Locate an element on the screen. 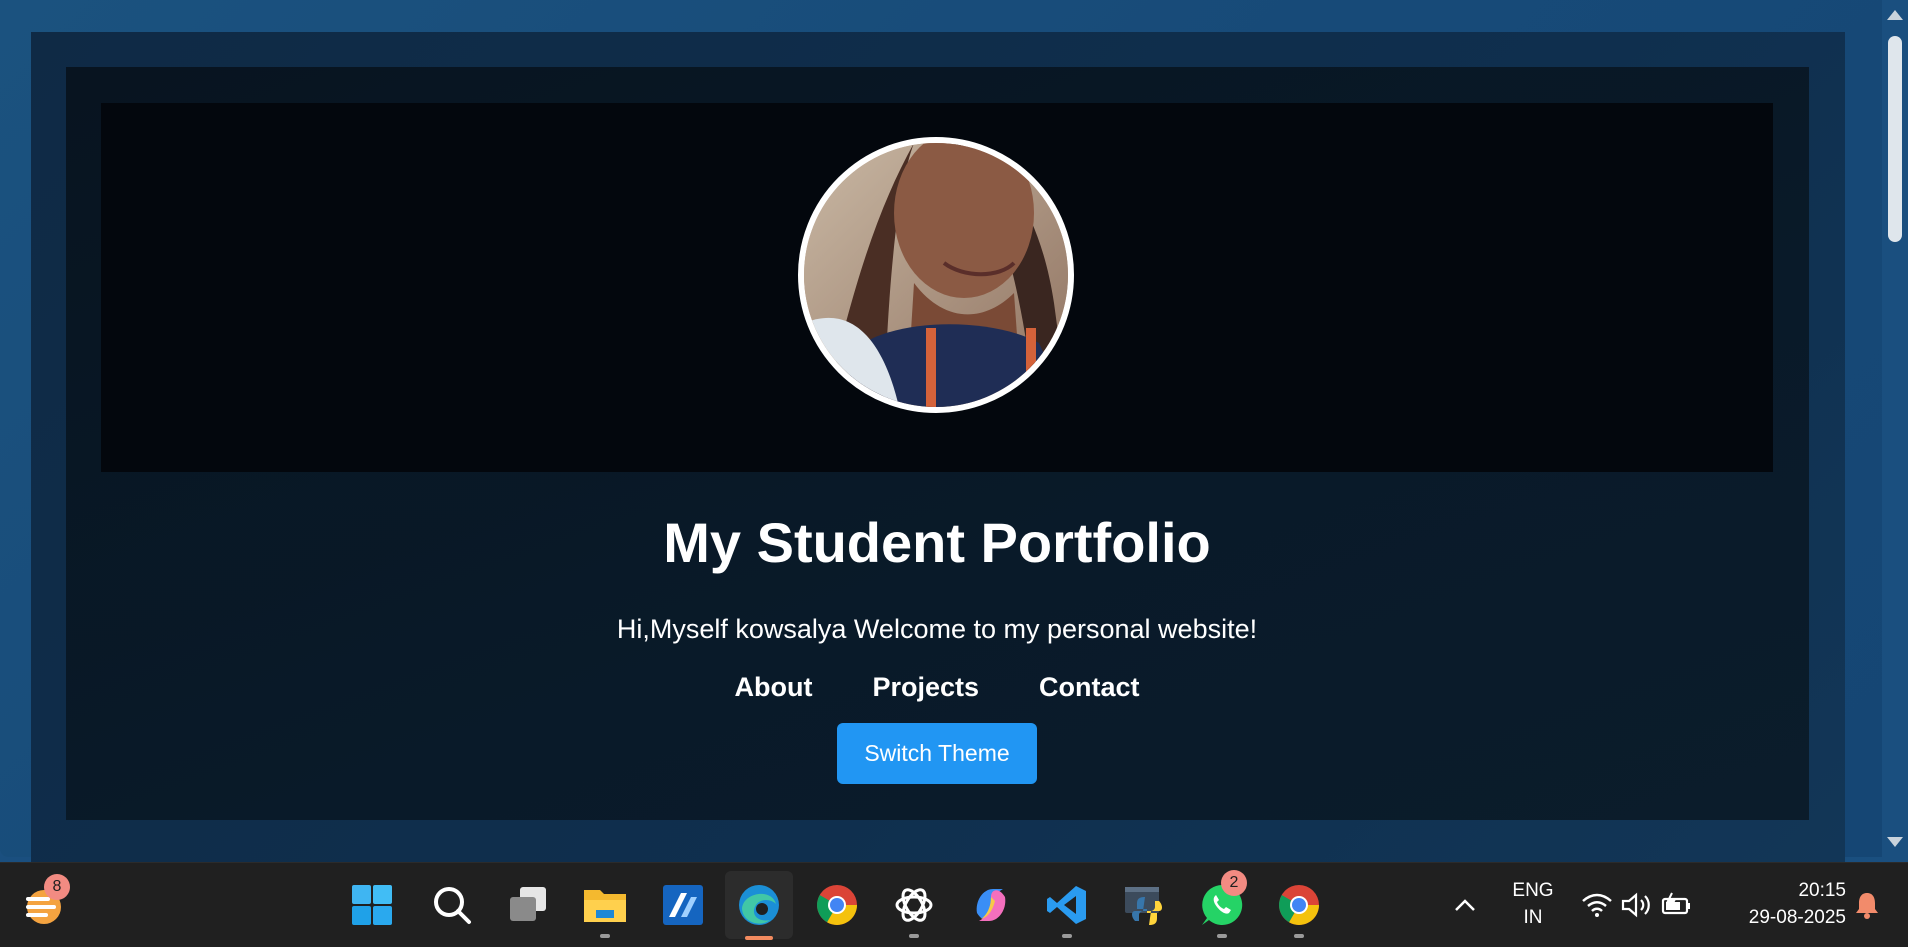  chatgpt-icon is located at coordinates (914, 905).